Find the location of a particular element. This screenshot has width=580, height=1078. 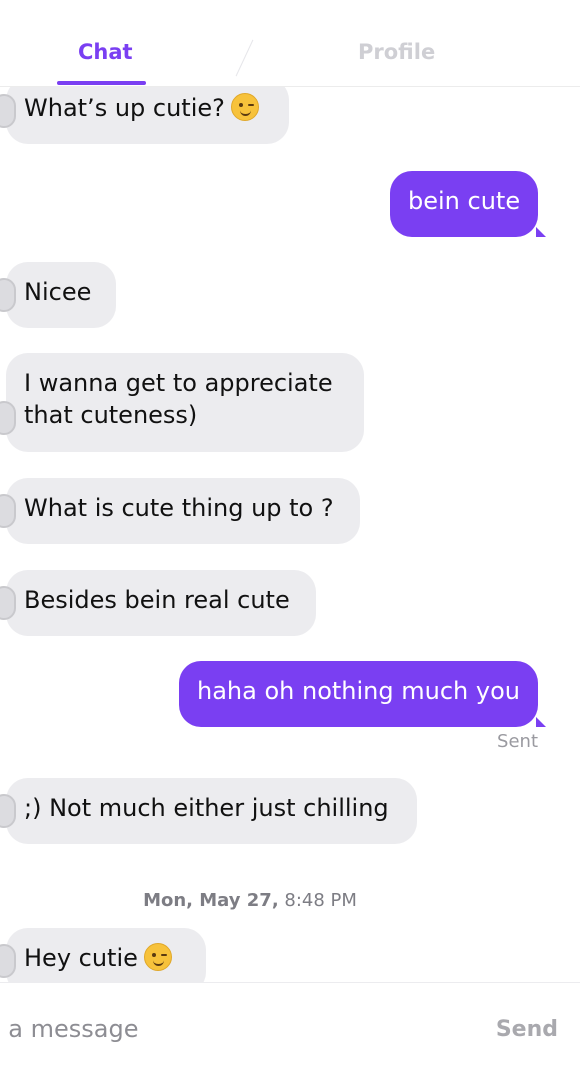

date-divider: Mon, May 27, 8:48 PM is located at coordinates (250, 900).